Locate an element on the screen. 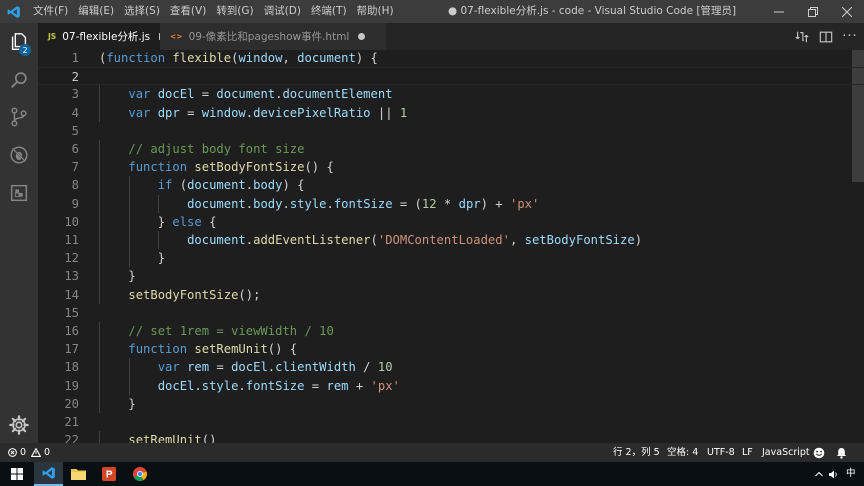  code-line: 5 is located at coordinates (451, 131).